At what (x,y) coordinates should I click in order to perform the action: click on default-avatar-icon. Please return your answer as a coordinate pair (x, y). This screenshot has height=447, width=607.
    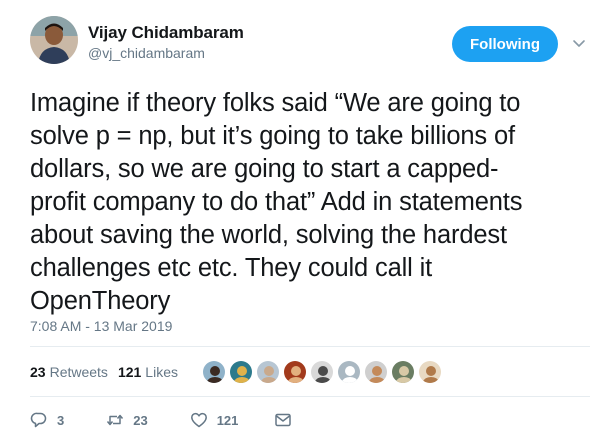
    Looking at the image, I should click on (349, 372).